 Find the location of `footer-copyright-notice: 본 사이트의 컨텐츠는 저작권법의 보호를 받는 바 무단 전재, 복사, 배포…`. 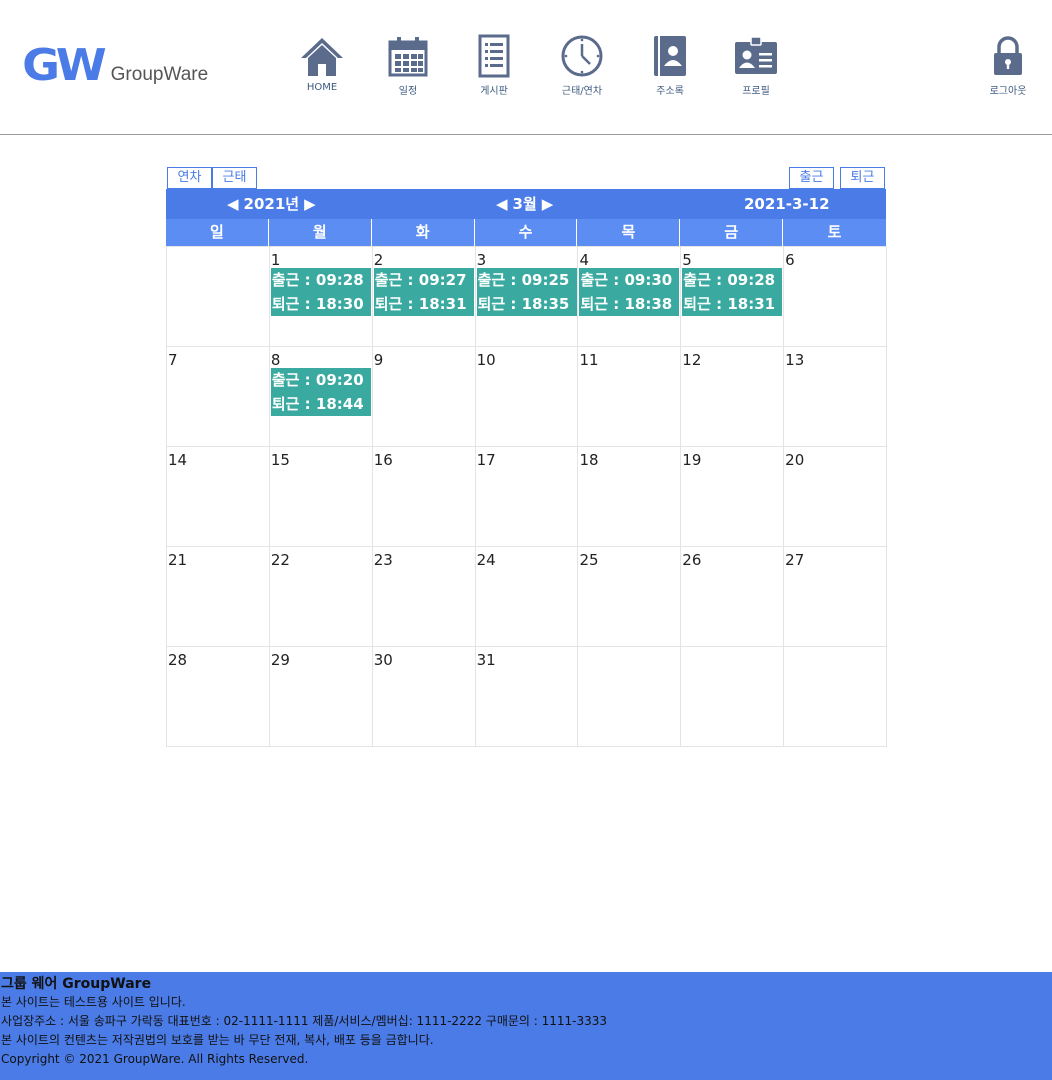

footer-copyright-notice: 본 사이트의 컨텐츠는 저작권법의 보호를 받는 바 무단 전재, 복사, 배포… is located at coordinates (217, 1040).